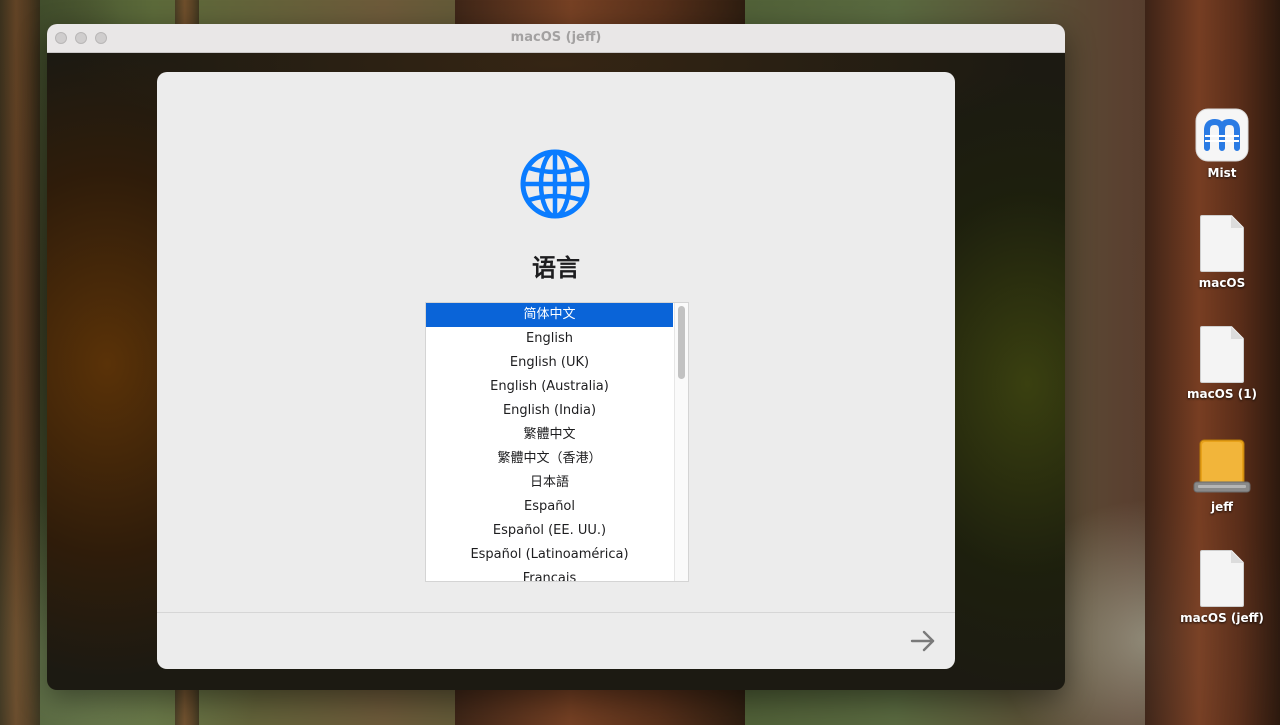 Image resolution: width=1280 pixels, height=725 pixels. Describe the element at coordinates (549, 507) in the screenshot. I see `language-item: Español` at that location.